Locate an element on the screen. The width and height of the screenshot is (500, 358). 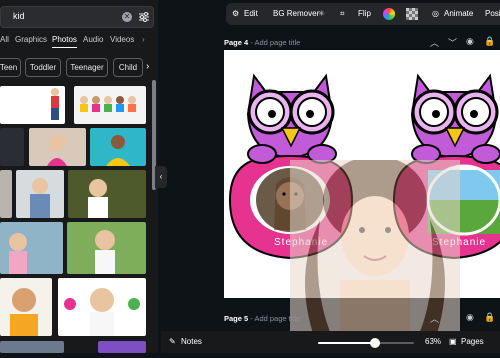
animate-icon: ◎ is located at coordinates (435, 13).